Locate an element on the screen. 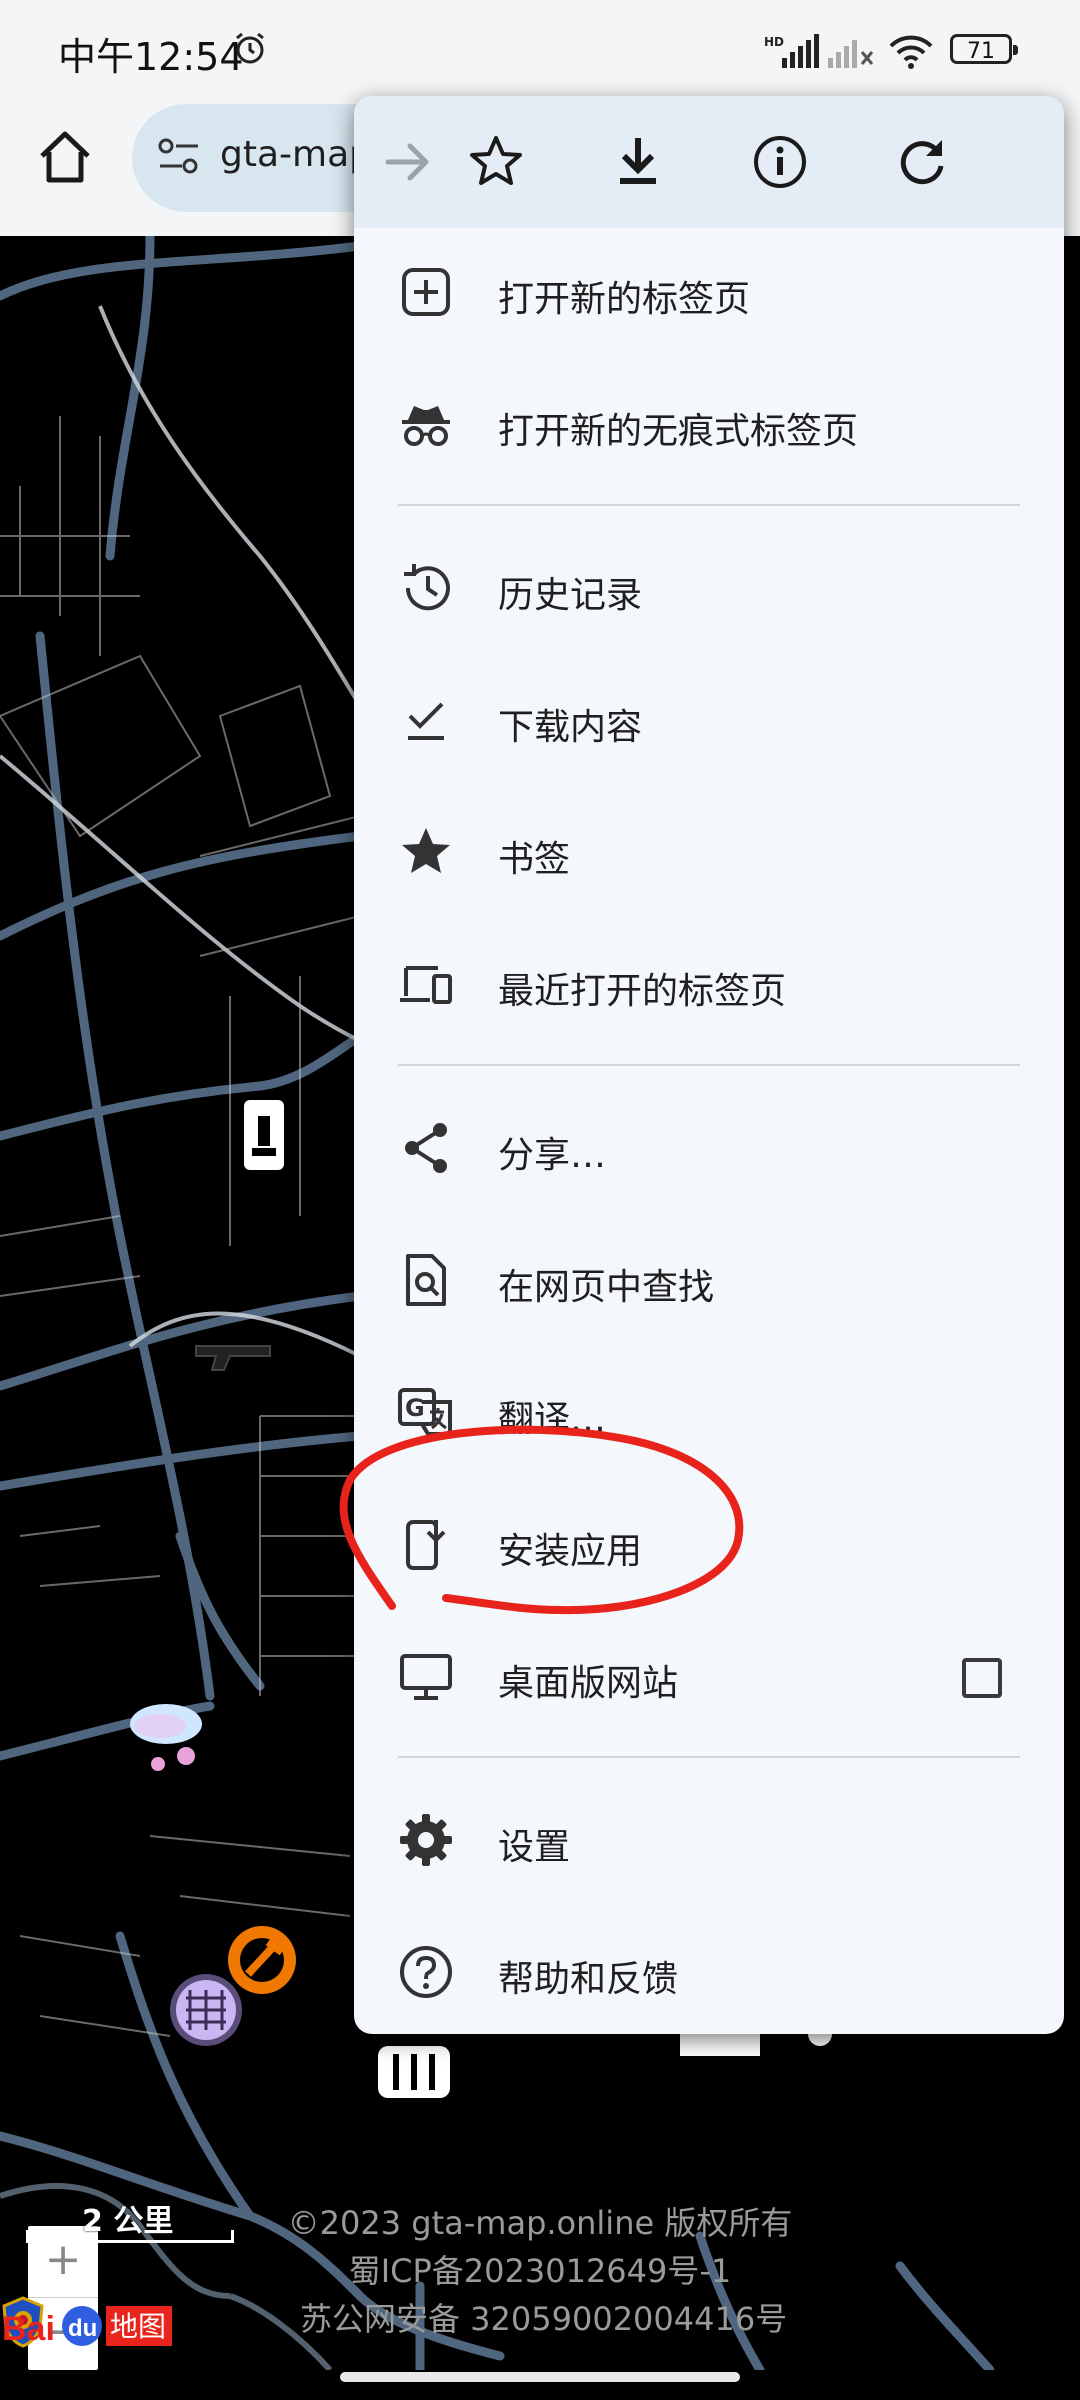 This screenshot has width=1080, height=2400. copyright-line-1: ©2023 gta-map.online 版权所有 is located at coordinates (540, 2223).